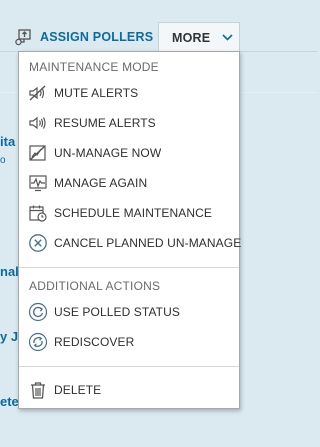 This screenshot has width=320, height=447. I want to click on unmanage-now-item: UN-MANAGE NOW, so click(129, 153).